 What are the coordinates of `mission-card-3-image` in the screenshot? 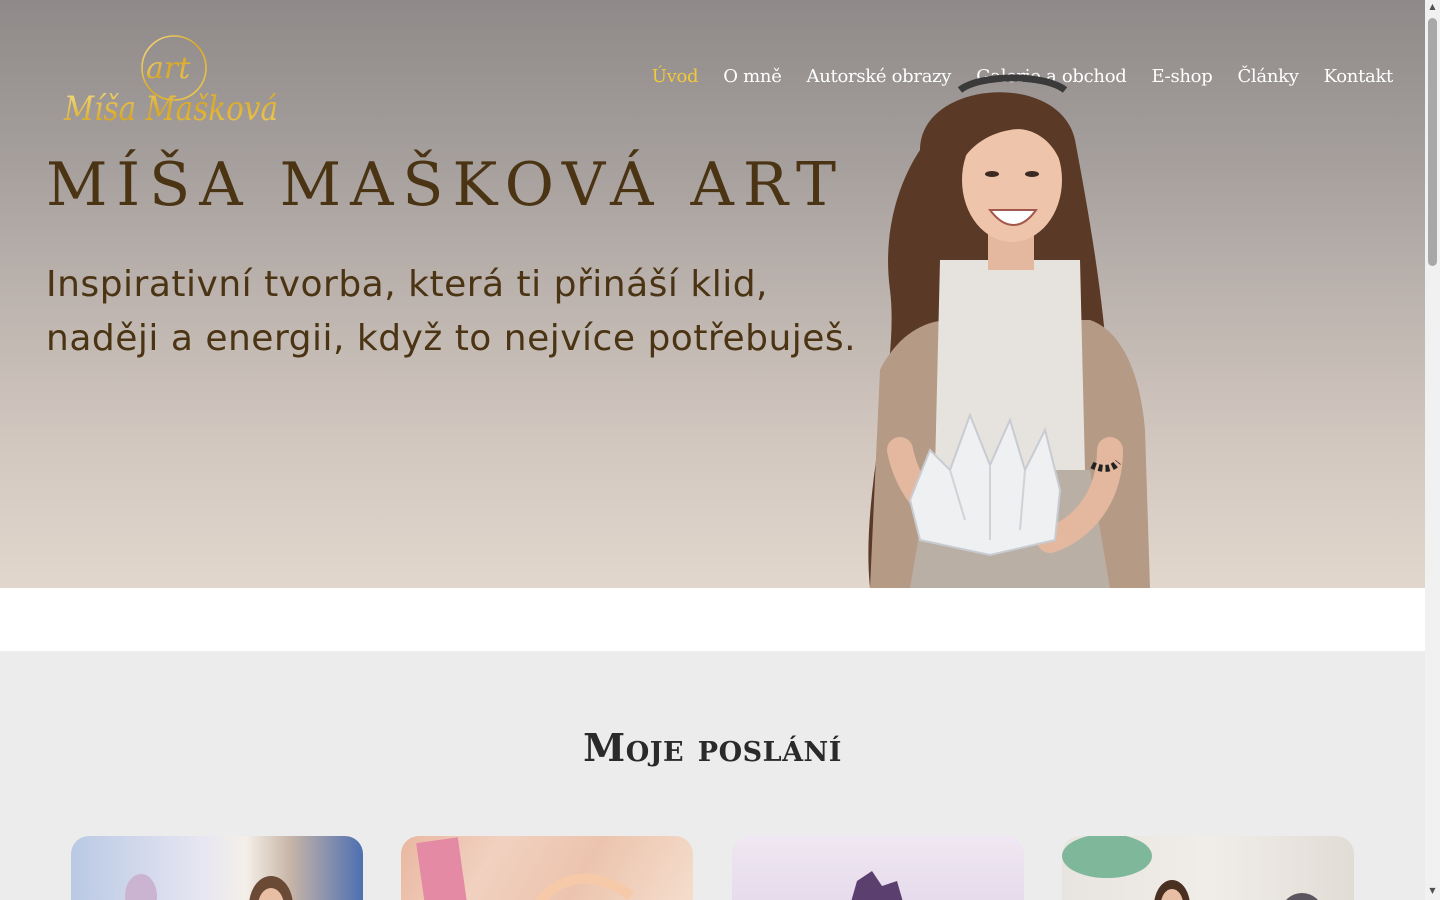 It's located at (878, 868).